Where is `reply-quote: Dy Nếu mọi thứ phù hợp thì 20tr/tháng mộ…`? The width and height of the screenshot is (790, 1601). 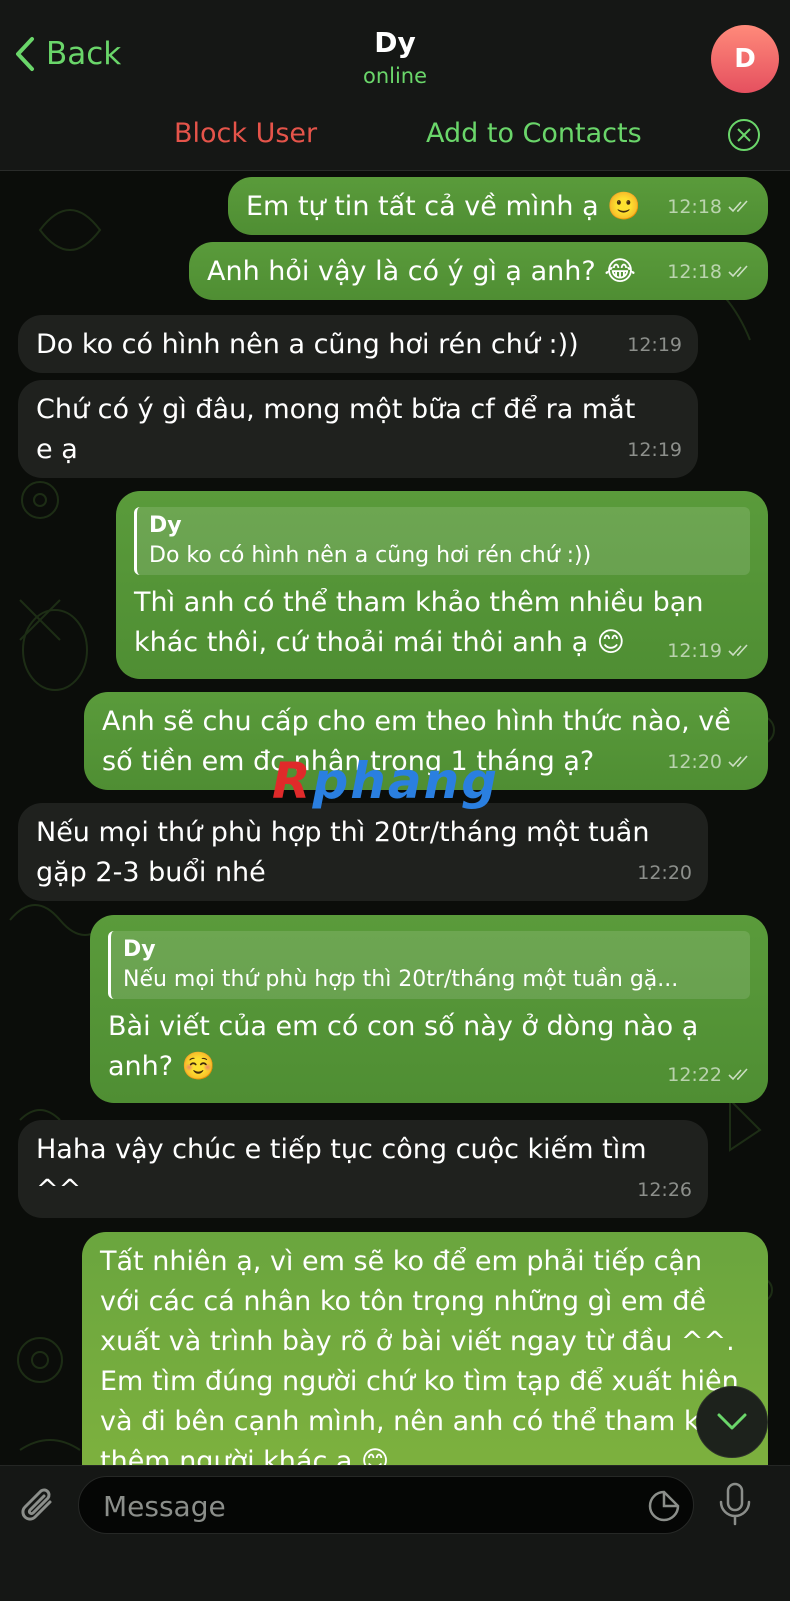 reply-quote: Dy Nếu mọi thứ phù hợp thì 20tr/tháng mộ… is located at coordinates (429, 965).